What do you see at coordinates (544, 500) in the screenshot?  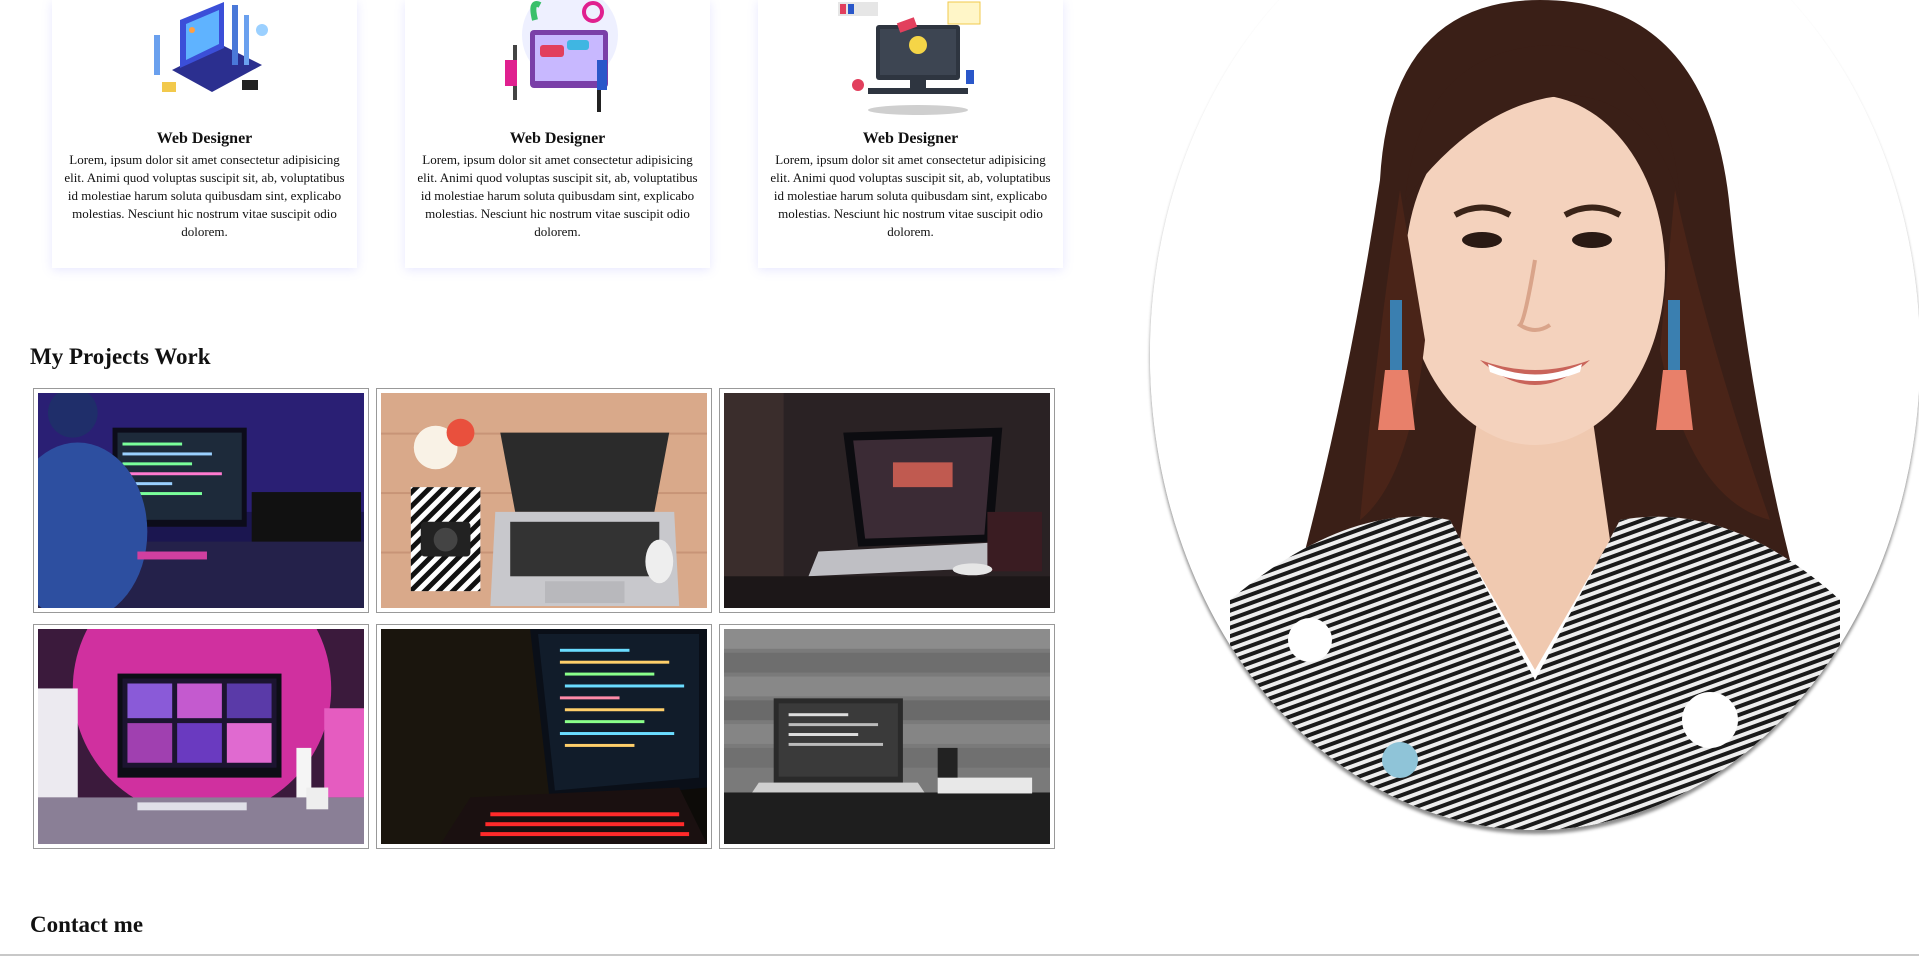 I see `project-laptop-camera-flatlay` at bounding box center [544, 500].